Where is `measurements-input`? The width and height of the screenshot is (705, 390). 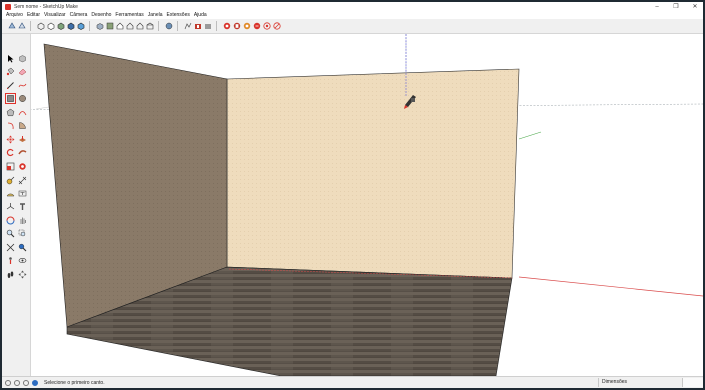
measurements-input is located at coordinates (692, 382).